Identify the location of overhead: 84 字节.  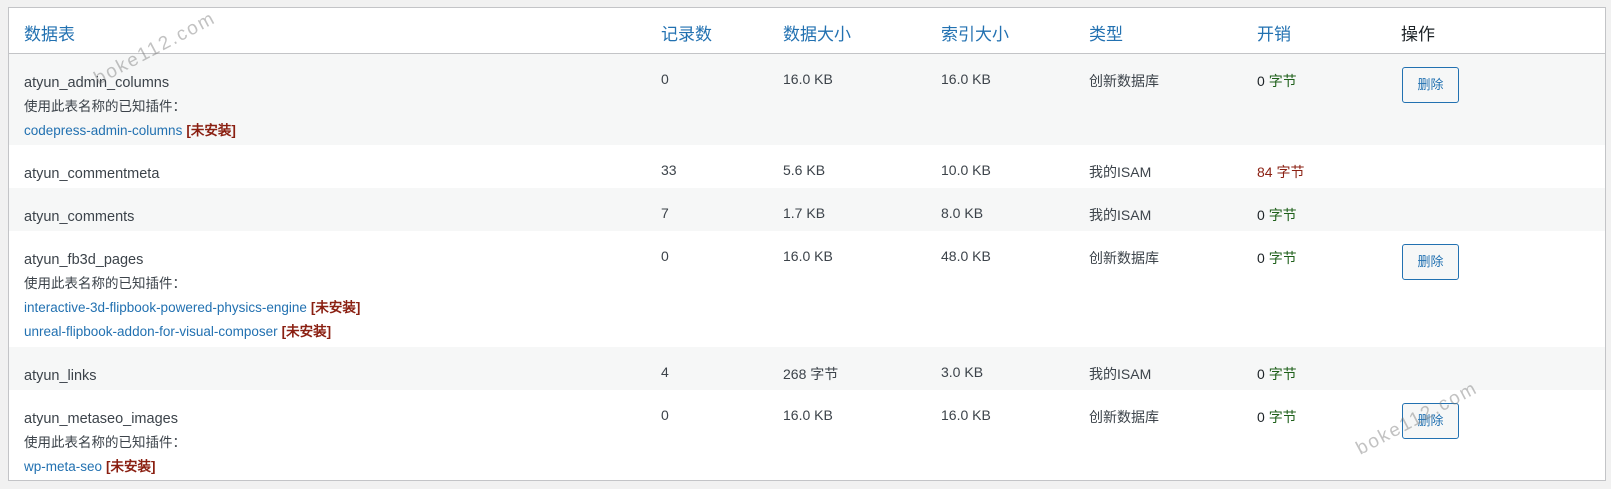
(1280, 172).